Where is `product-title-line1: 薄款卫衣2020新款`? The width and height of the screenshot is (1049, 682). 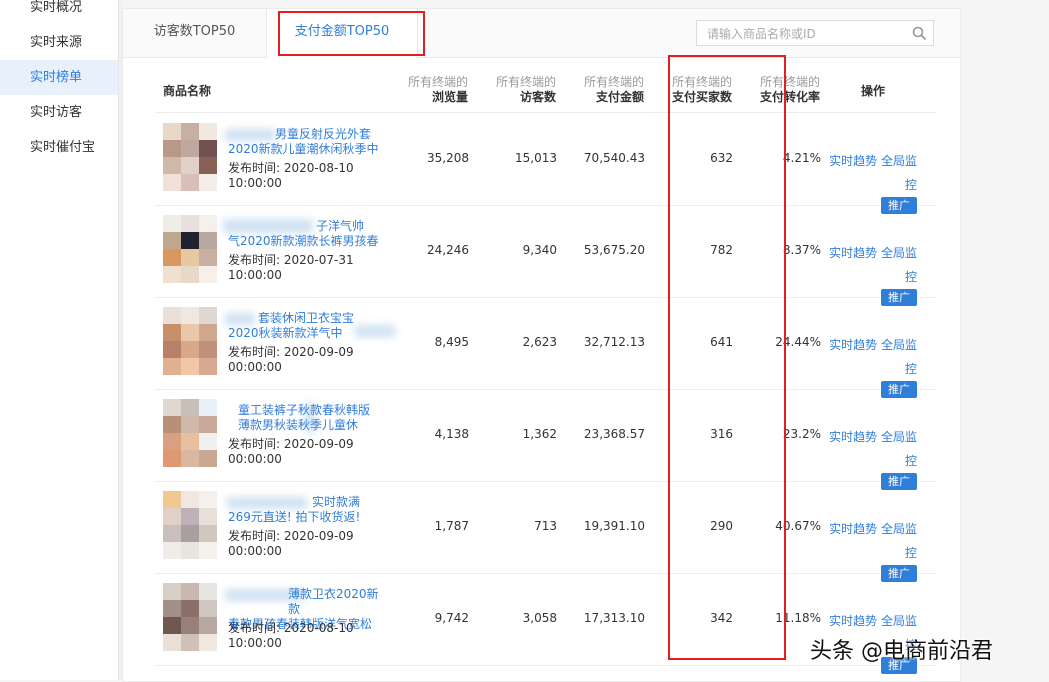
product-title-line1: 薄款卫衣2020新款 is located at coordinates (333, 601).